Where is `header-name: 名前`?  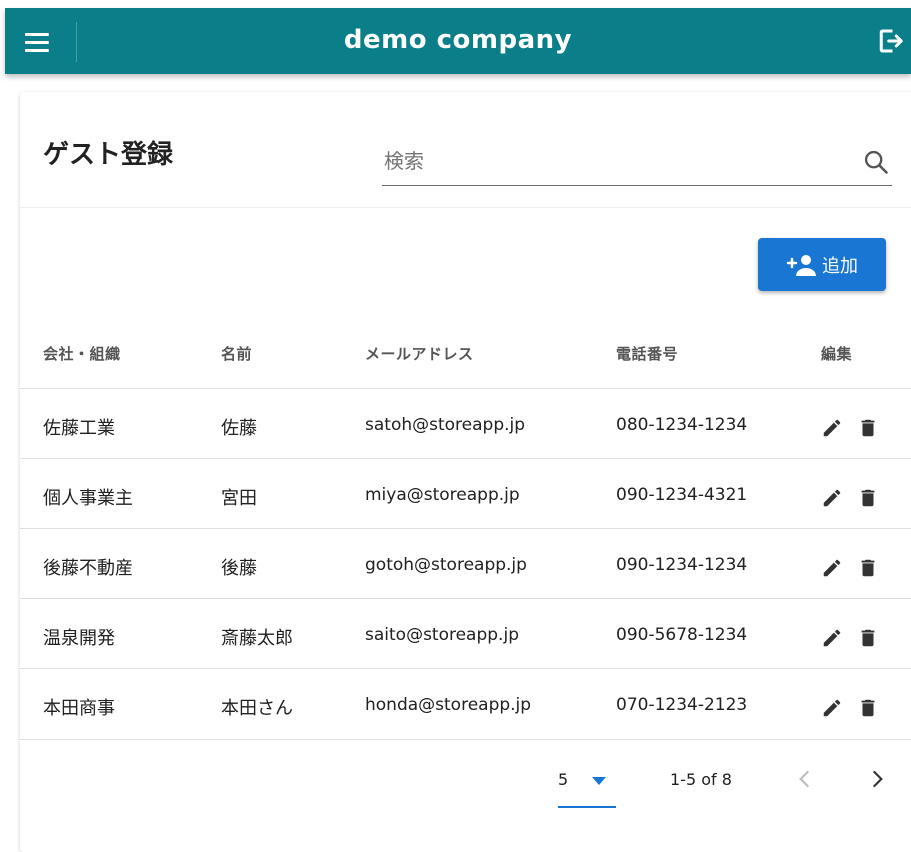
header-name: 名前 is located at coordinates (237, 354).